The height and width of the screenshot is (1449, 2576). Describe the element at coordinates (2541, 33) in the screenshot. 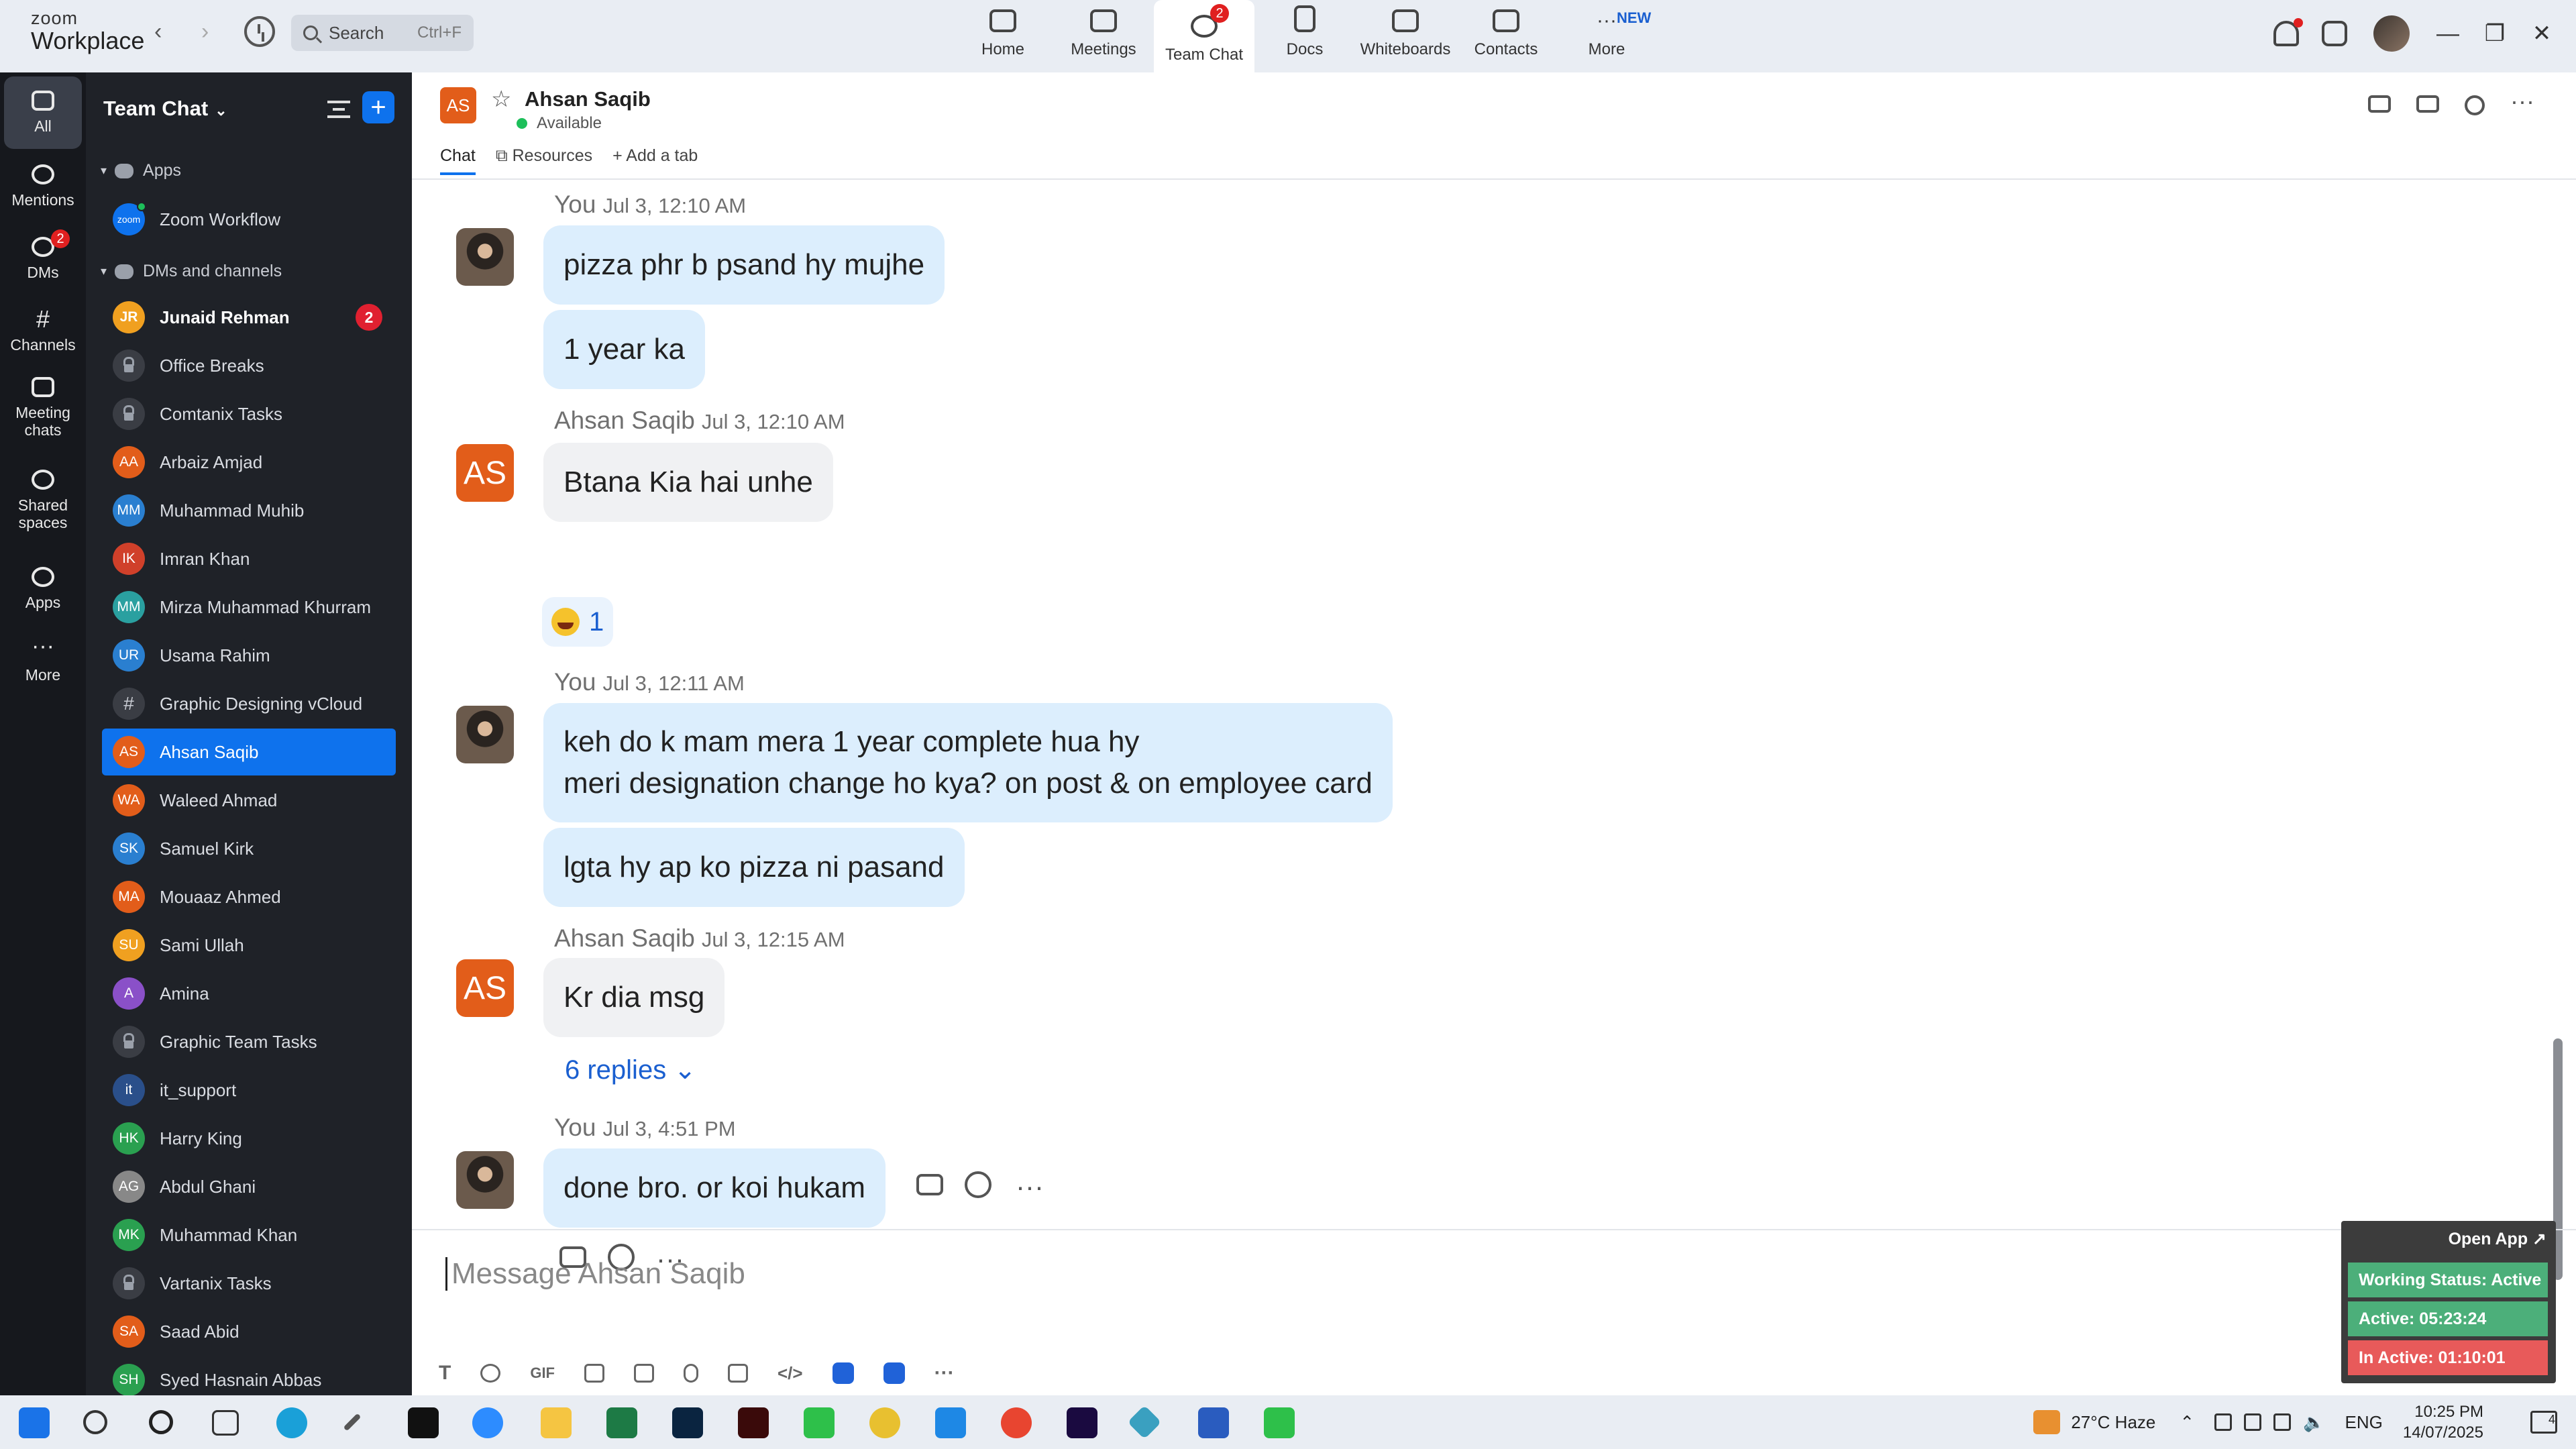

I see `close-icon: ✕` at that location.